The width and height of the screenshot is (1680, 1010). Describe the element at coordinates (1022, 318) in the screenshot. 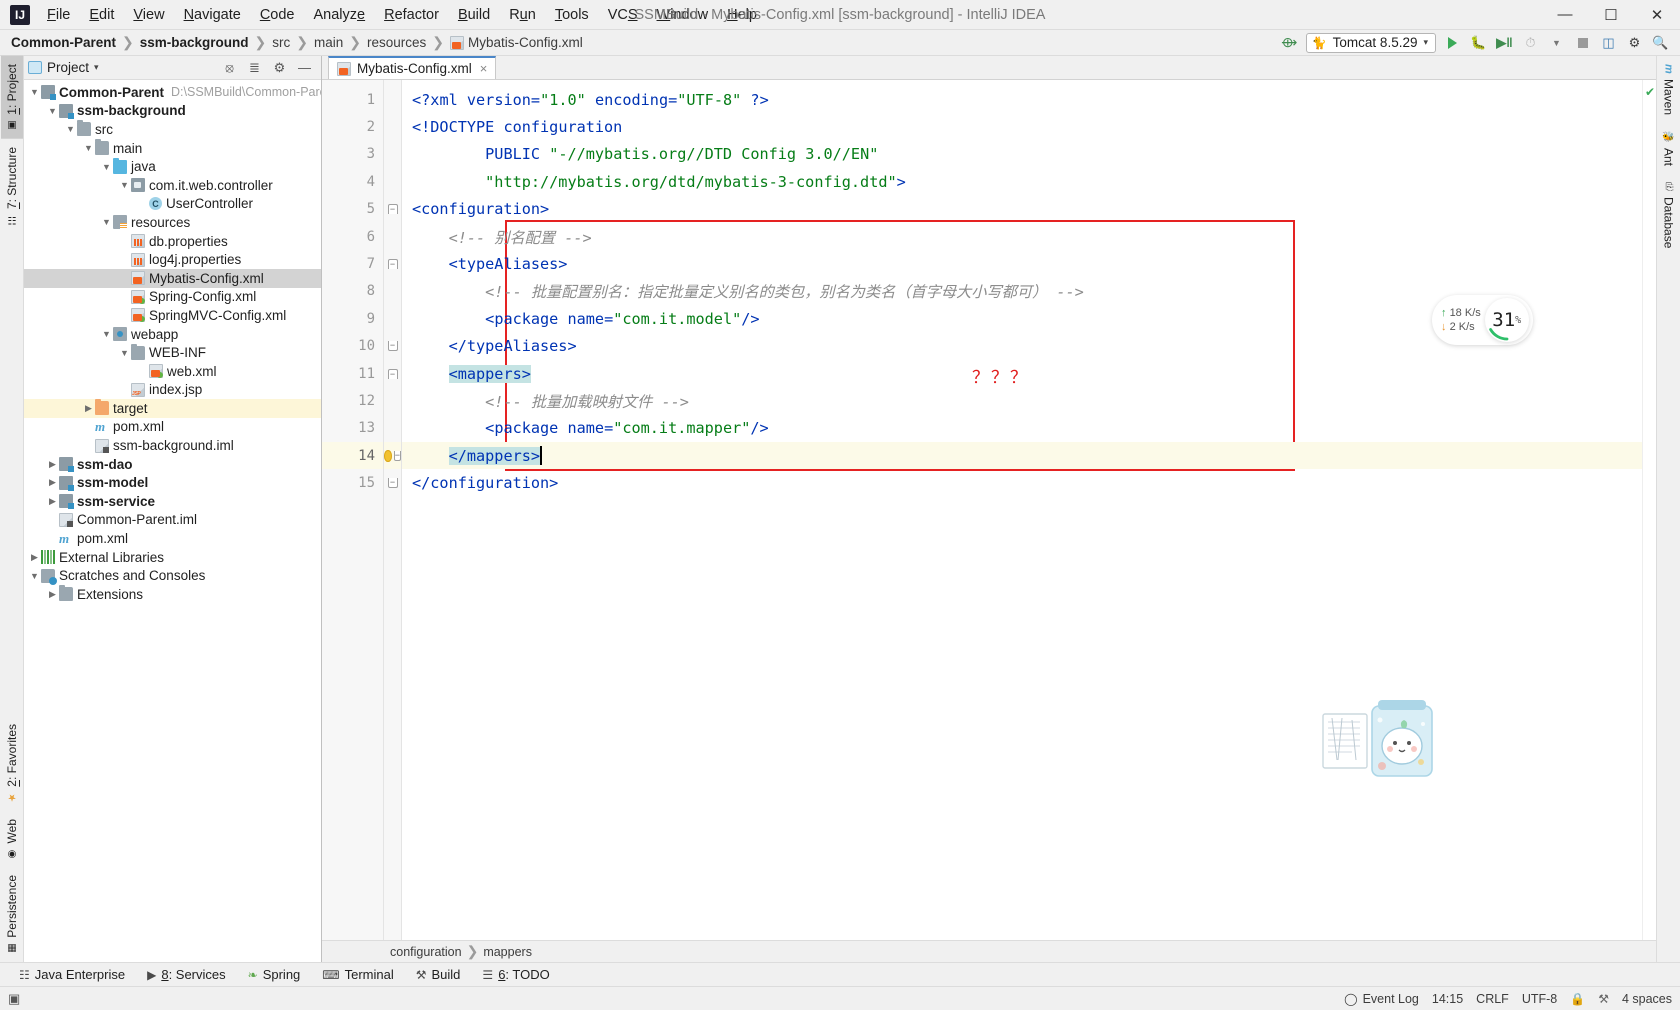

I see `code-line: < package name = "com.it.model"/>` at that location.